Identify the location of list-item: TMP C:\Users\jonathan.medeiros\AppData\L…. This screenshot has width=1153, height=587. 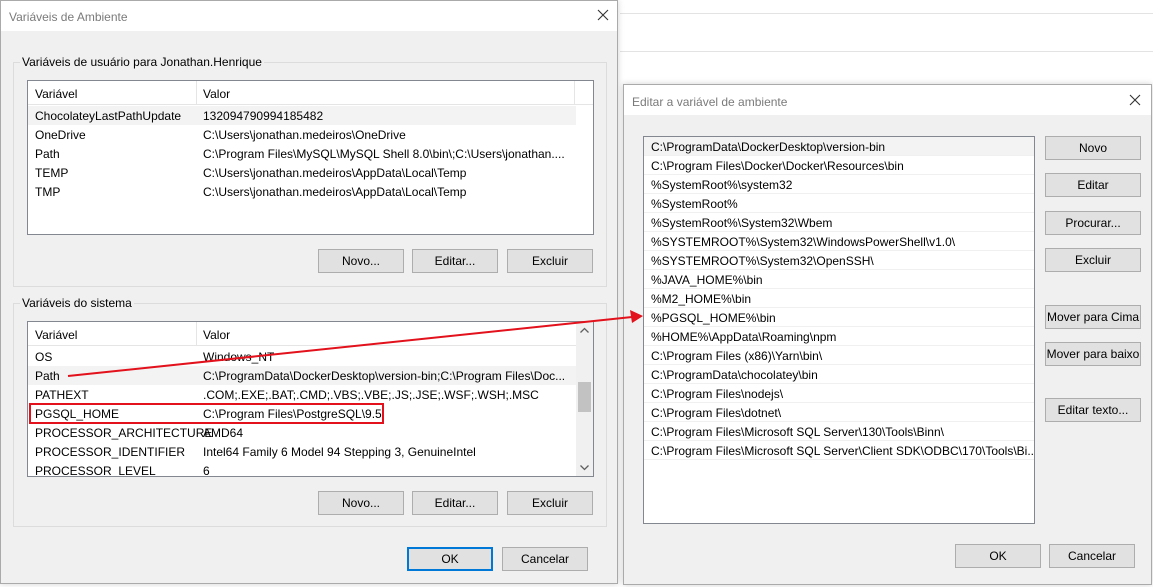
(310, 191).